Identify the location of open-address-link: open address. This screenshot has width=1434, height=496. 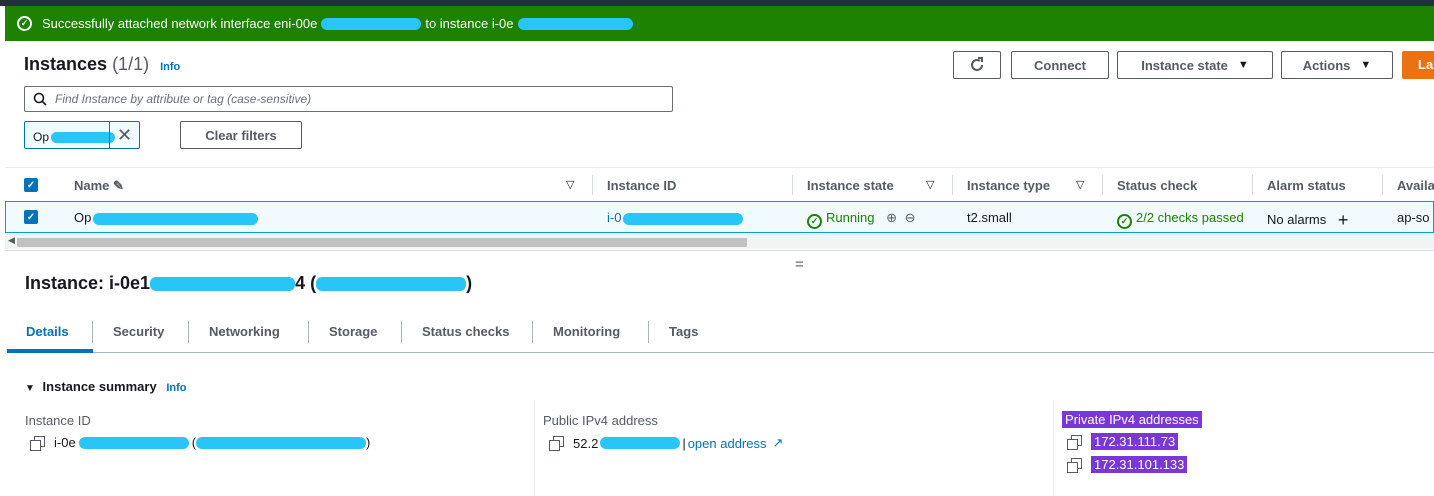
(727, 443).